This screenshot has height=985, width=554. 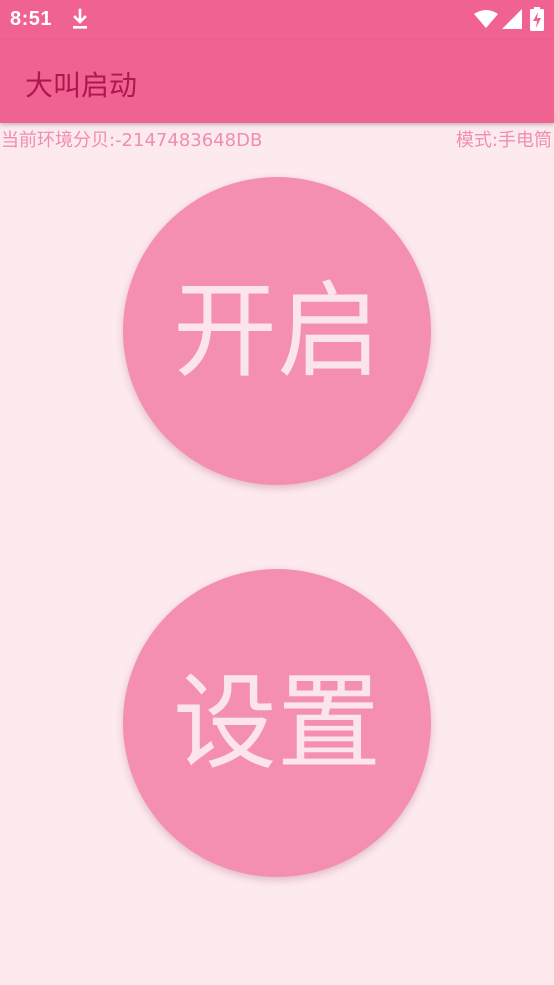 I want to click on mode-label: 模式:手电筒, so click(x=503, y=140).